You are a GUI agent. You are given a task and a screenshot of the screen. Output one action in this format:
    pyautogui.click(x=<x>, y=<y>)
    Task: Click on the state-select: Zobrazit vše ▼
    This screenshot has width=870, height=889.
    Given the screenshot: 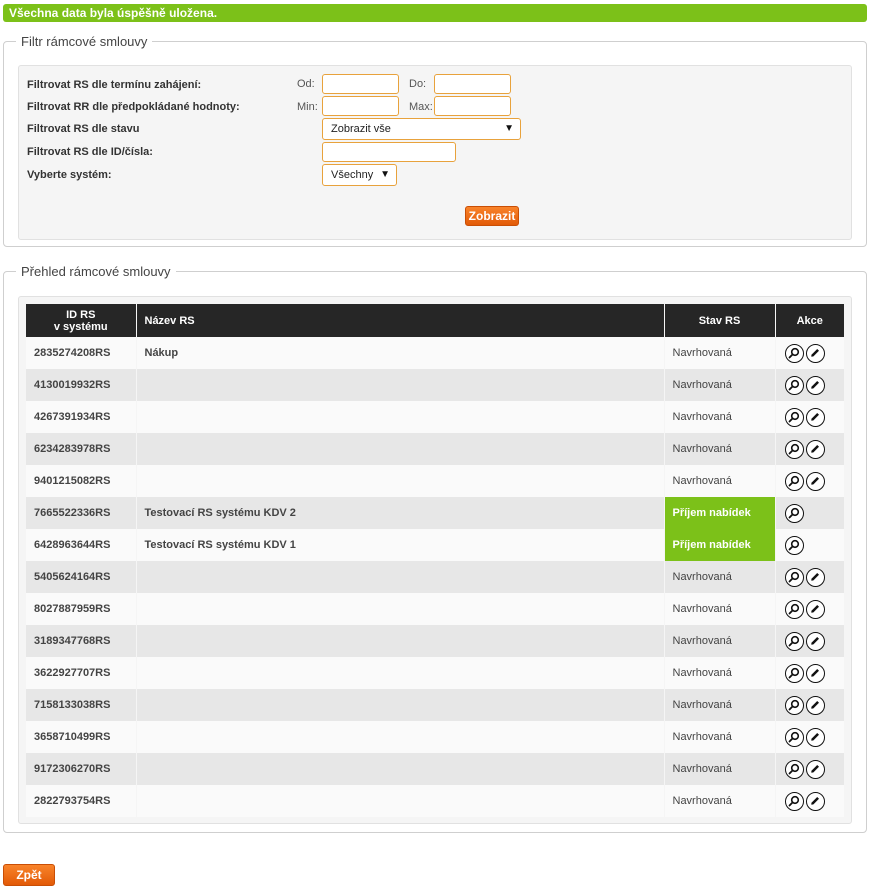 What is the action you would take?
    pyautogui.click(x=421, y=129)
    